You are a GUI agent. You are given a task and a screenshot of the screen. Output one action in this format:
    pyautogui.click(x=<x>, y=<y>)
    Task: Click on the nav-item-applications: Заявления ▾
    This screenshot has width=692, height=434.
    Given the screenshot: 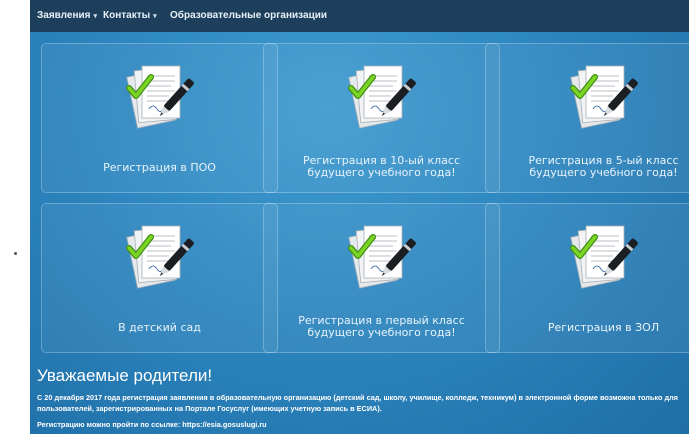 What is the action you would take?
    pyautogui.click(x=67, y=16)
    